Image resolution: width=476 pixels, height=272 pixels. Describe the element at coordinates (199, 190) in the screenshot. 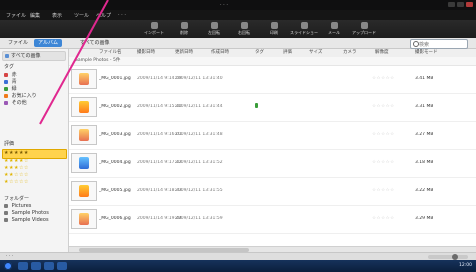

I see `cell-modified-date: 2009/12/11 13:31:55` at that location.